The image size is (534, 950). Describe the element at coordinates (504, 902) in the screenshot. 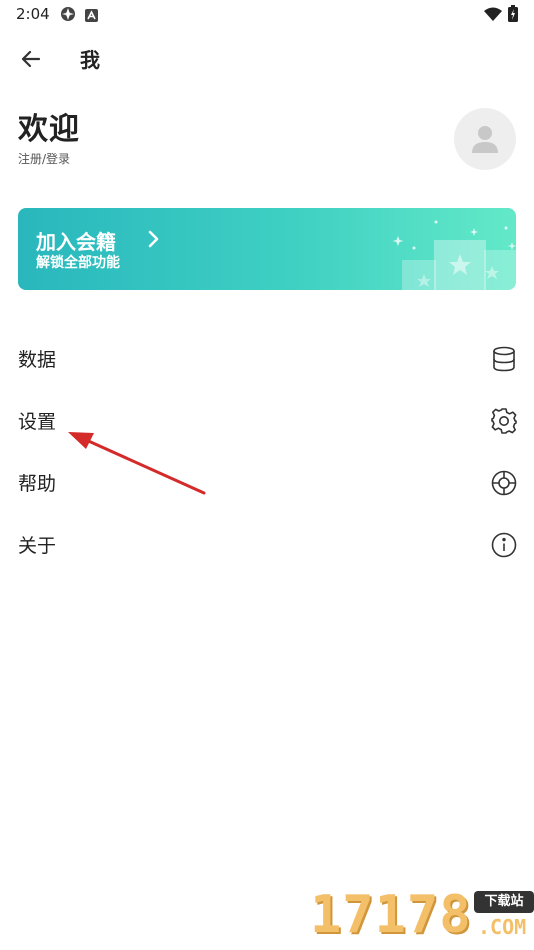

I see `watermark-badge: 下载站` at that location.